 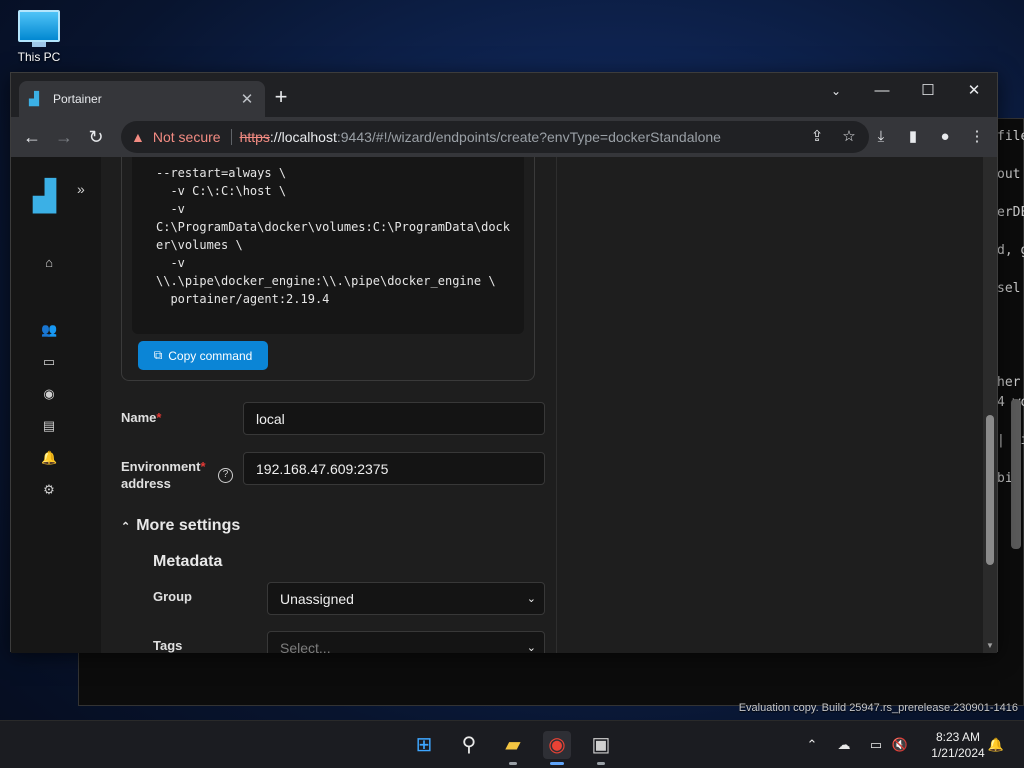 I want to click on onedrive-cloud-icon: ☁, so click(x=844, y=745).